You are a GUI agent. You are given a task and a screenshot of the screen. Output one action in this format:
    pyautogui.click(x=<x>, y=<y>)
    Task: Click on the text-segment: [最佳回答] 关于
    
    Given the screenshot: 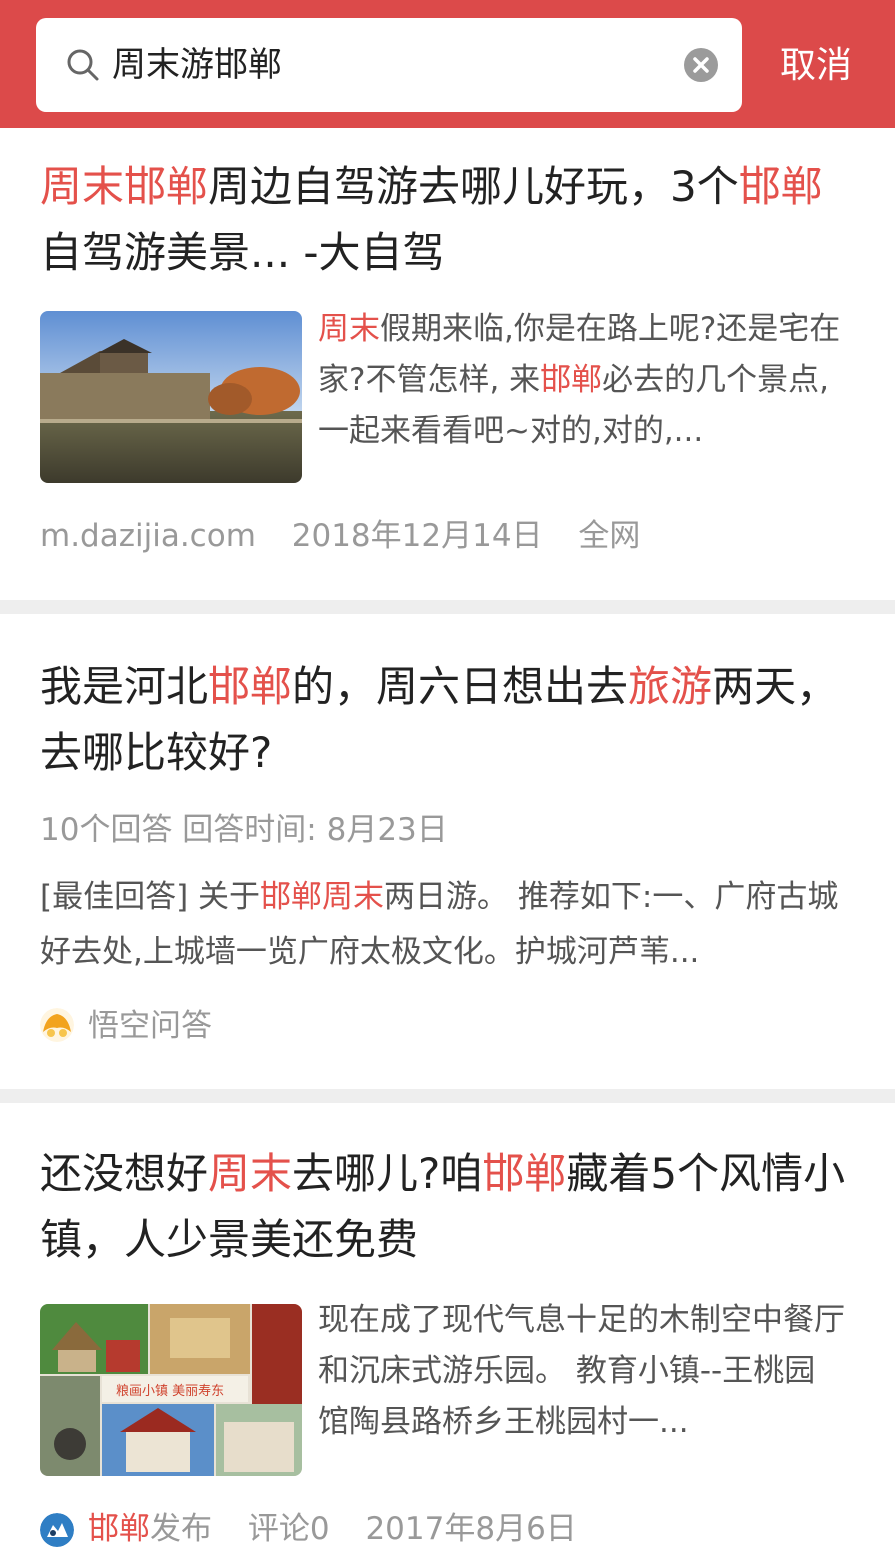 What is the action you would take?
    pyautogui.click(x=150, y=897)
    